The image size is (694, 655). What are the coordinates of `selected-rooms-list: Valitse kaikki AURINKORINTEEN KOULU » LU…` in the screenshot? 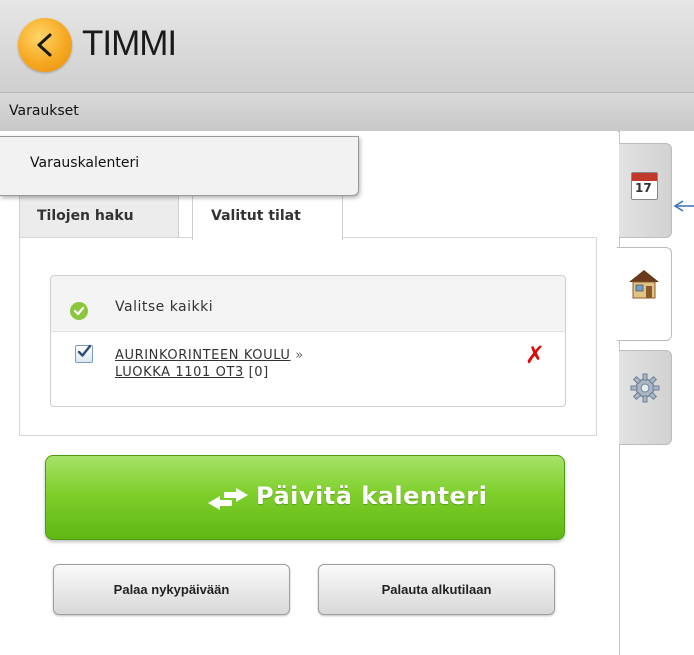 It's located at (308, 341).